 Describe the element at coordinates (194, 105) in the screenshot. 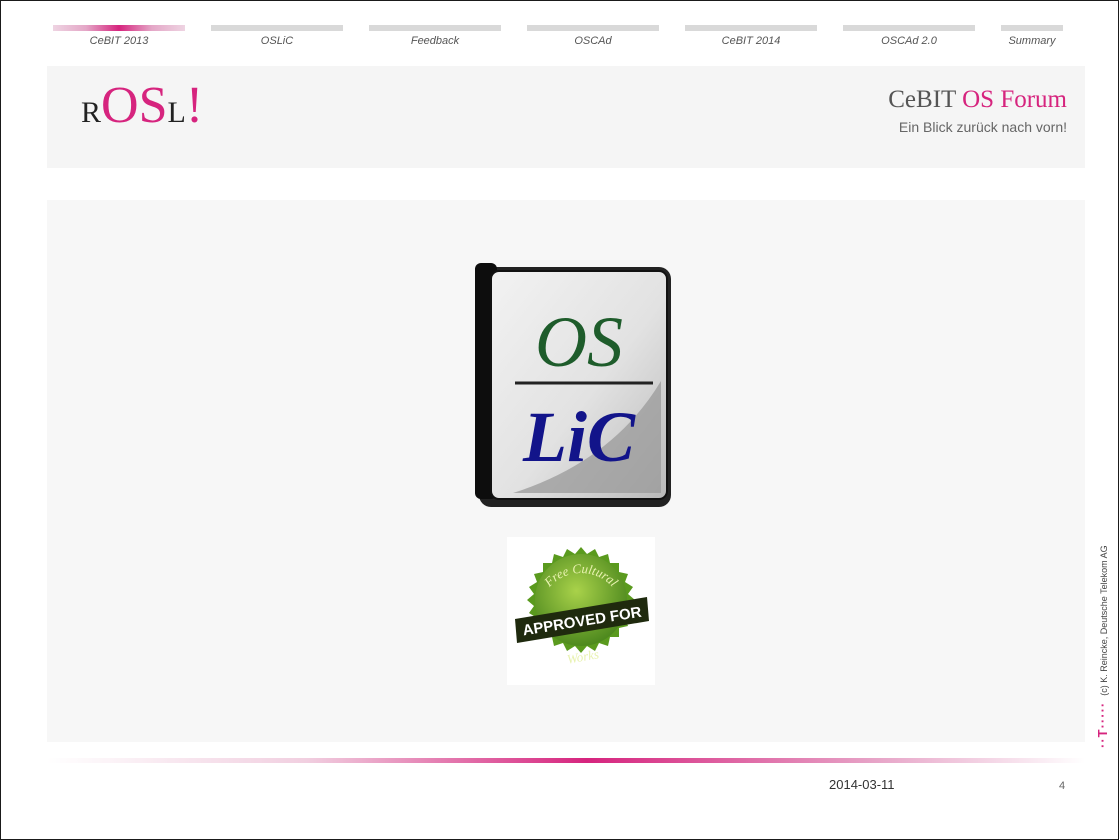

I see `logo-exclamation: !` at that location.